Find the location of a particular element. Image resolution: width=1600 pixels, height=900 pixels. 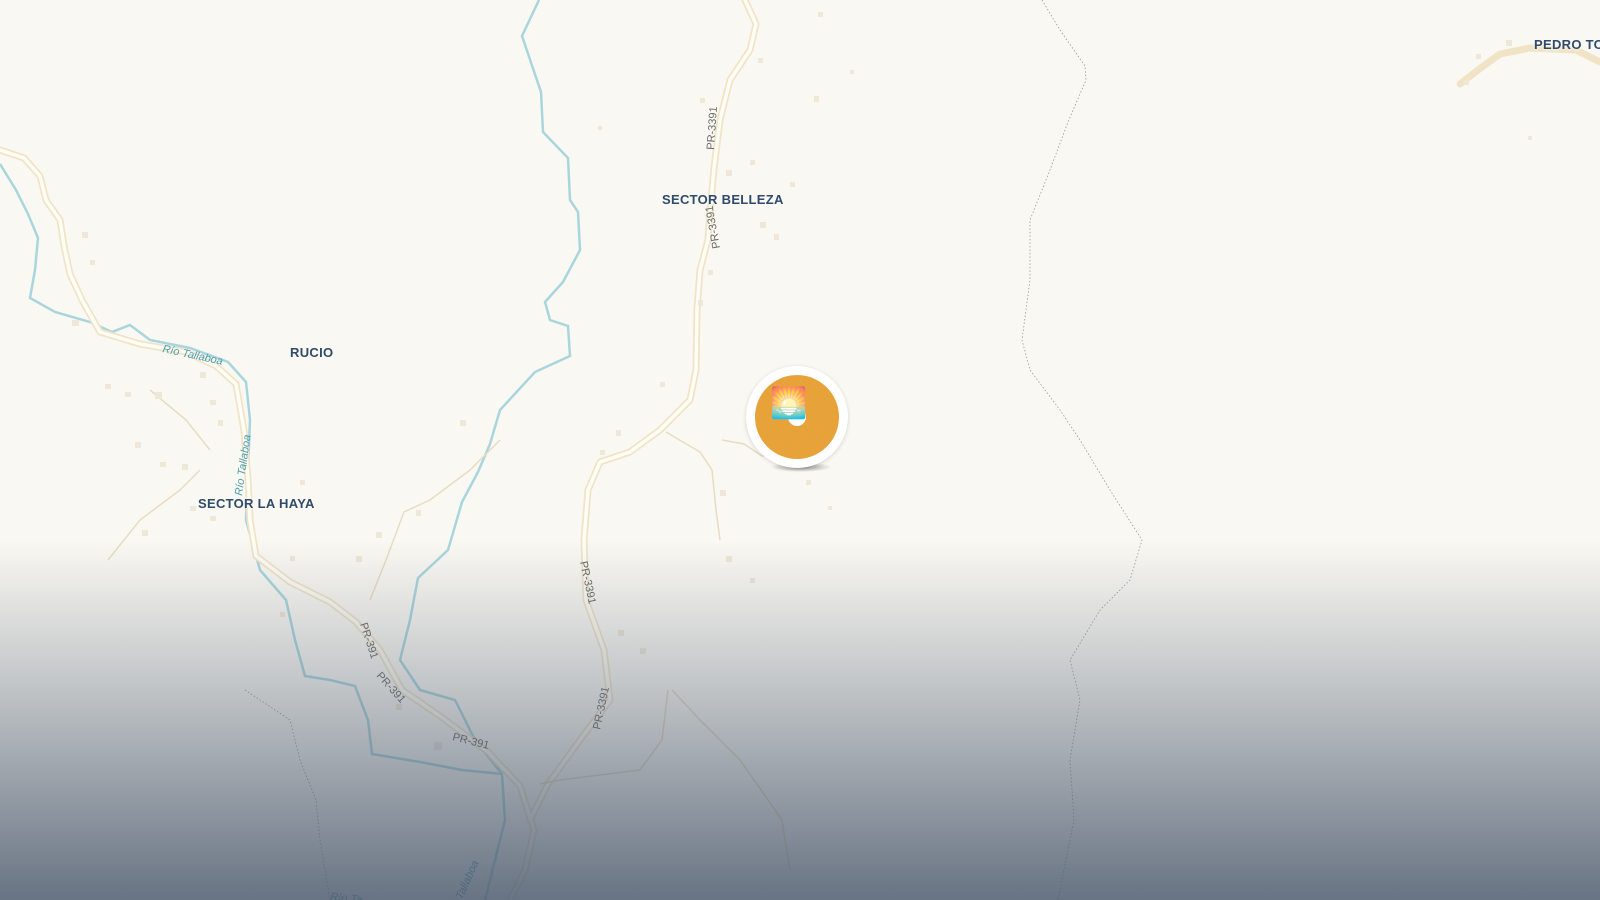

photo-icon: 🌅 is located at coordinates (789, 403).